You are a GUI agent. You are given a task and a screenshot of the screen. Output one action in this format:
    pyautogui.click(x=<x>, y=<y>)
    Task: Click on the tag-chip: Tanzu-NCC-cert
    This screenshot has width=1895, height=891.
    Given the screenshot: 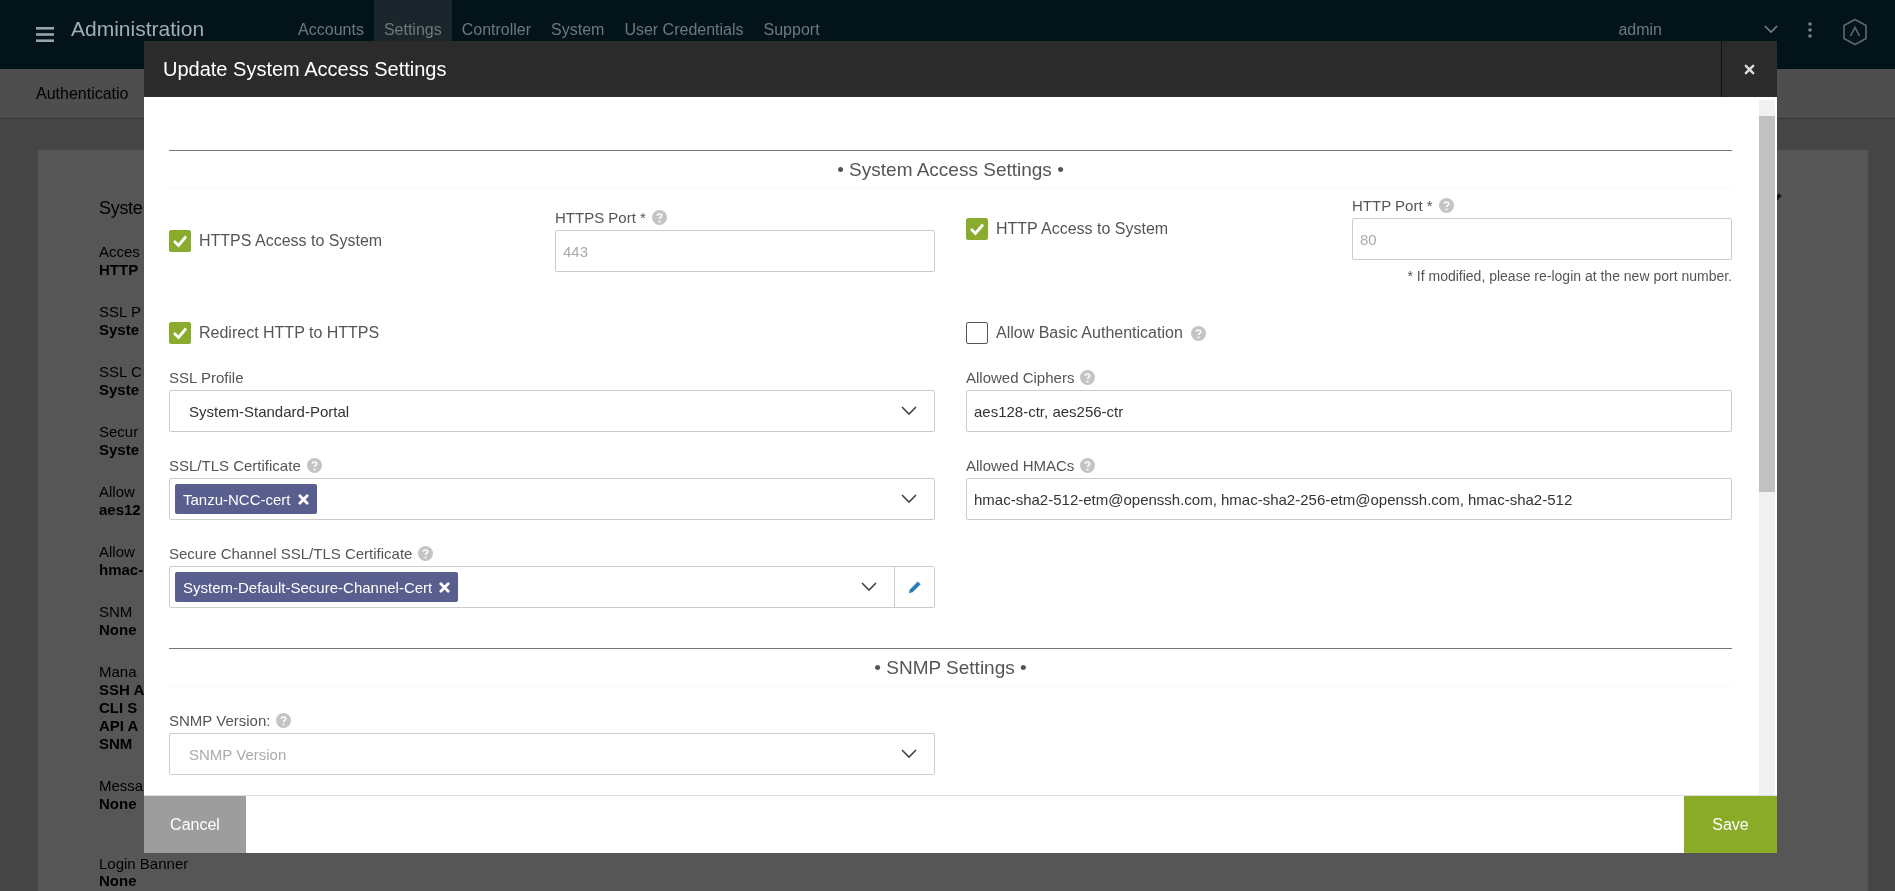 What is the action you would take?
    pyautogui.click(x=246, y=499)
    